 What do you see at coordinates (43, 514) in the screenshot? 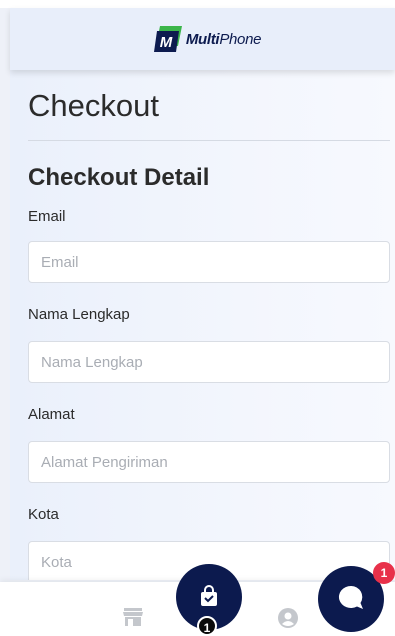
I see `city-label: Kota` at bounding box center [43, 514].